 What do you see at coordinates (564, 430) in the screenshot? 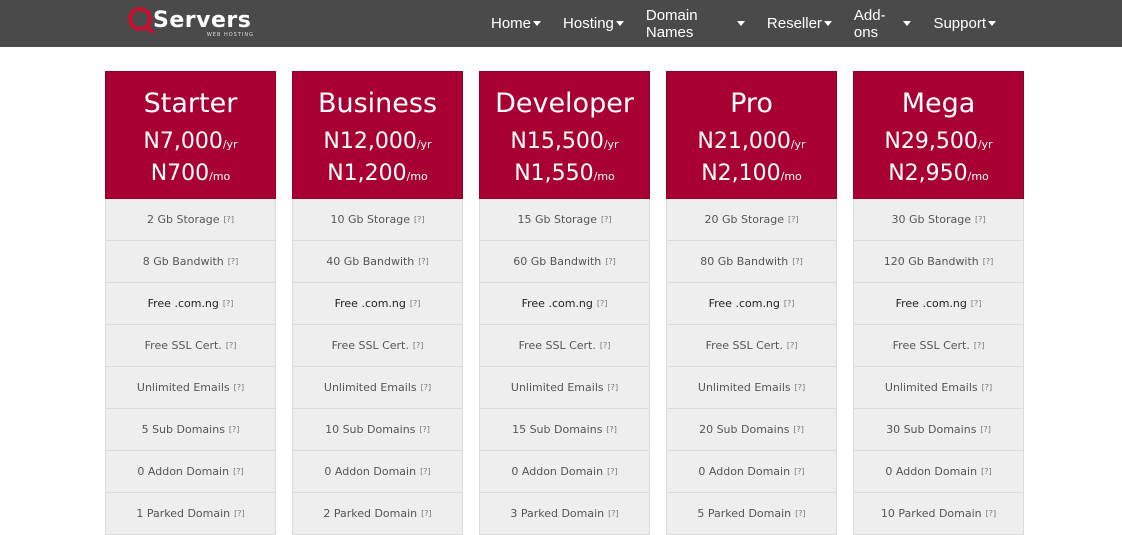
I see `feature-row-subdomains: 15 Sub Domains [?]` at bounding box center [564, 430].